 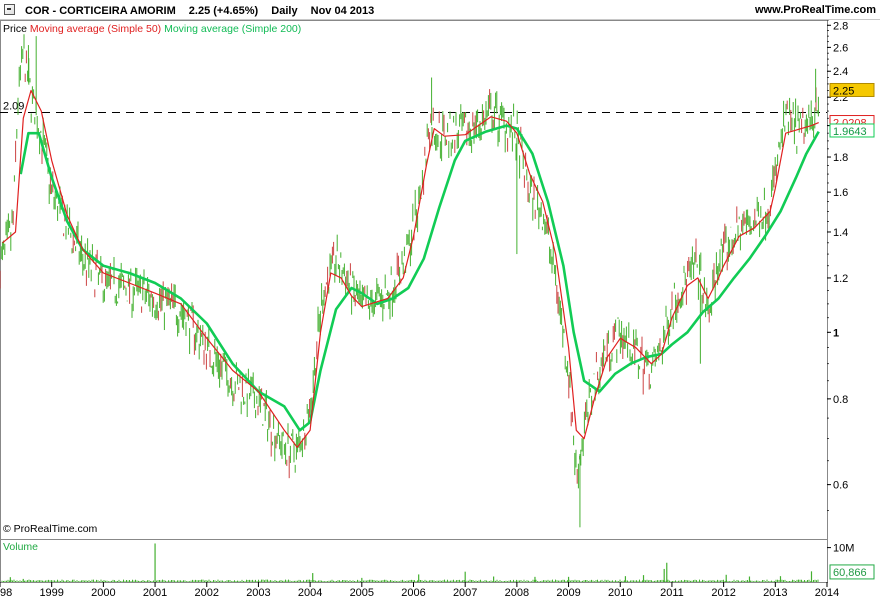 I want to click on x-tick-label: 2005, so click(x=362, y=593).